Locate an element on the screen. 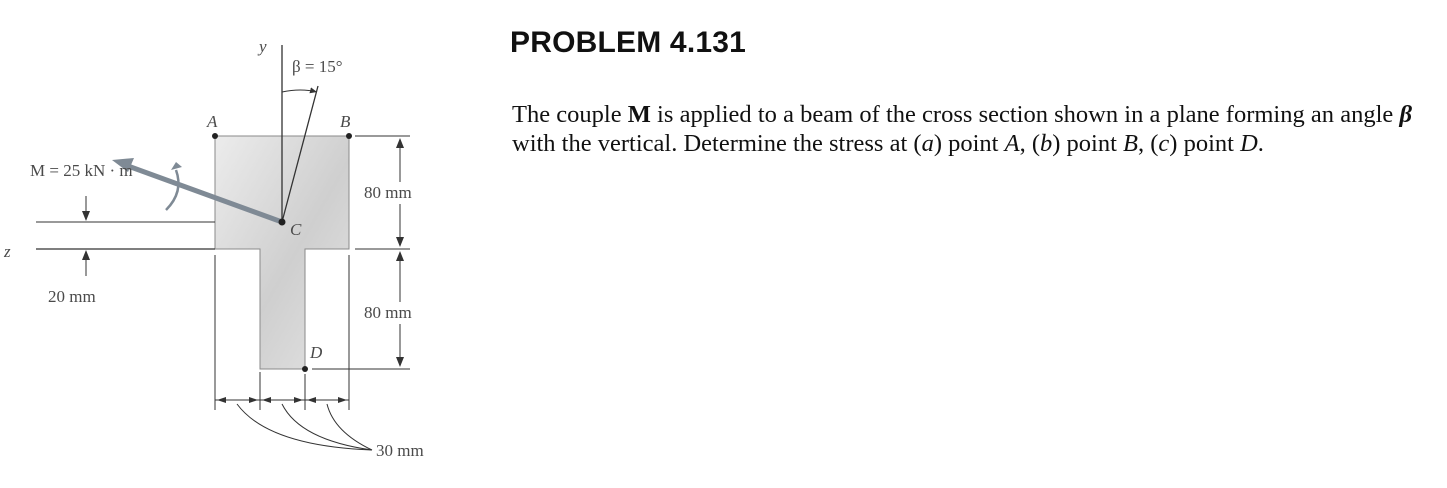  beta-label: β = 15° is located at coordinates (317, 66).